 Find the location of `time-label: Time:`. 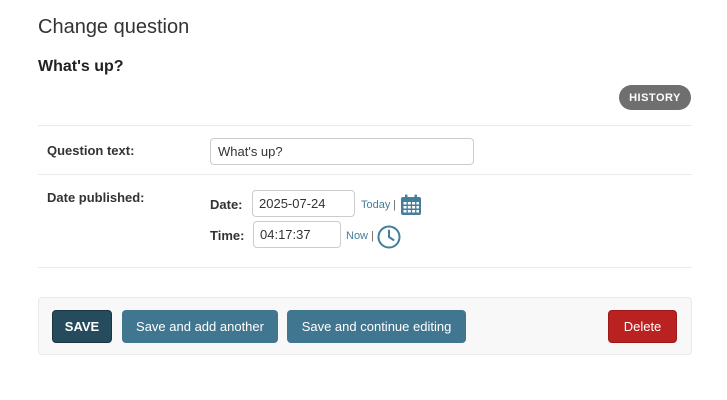

time-label: Time: is located at coordinates (227, 235).